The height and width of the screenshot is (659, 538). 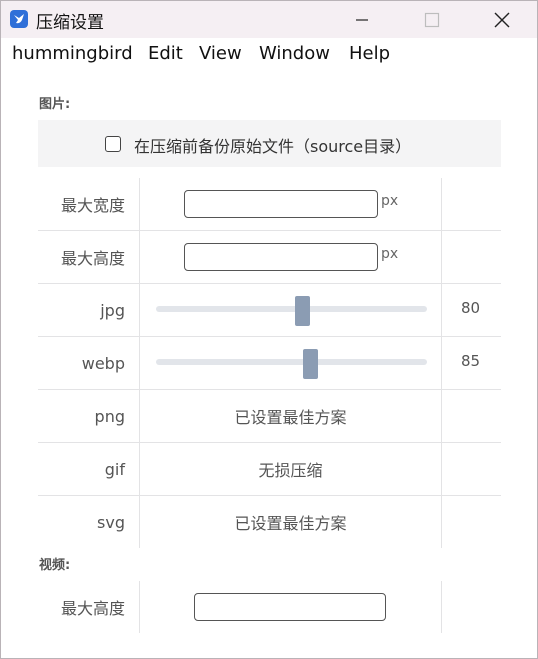 I want to click on png-row: png 已设置最佳方案, so click(x=269, y=416).